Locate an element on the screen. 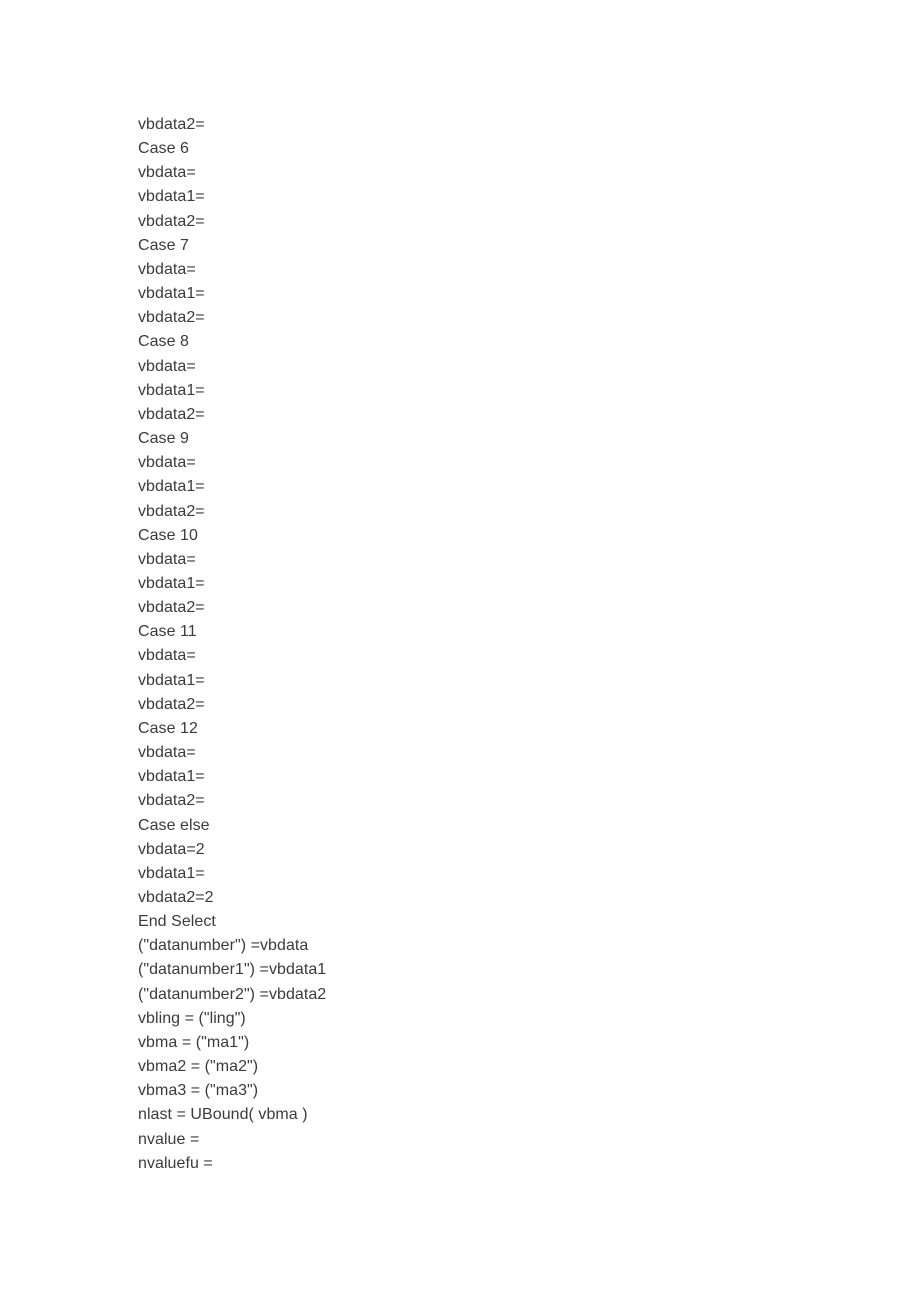  code-line: End Select is located at coordinates (177, 922).